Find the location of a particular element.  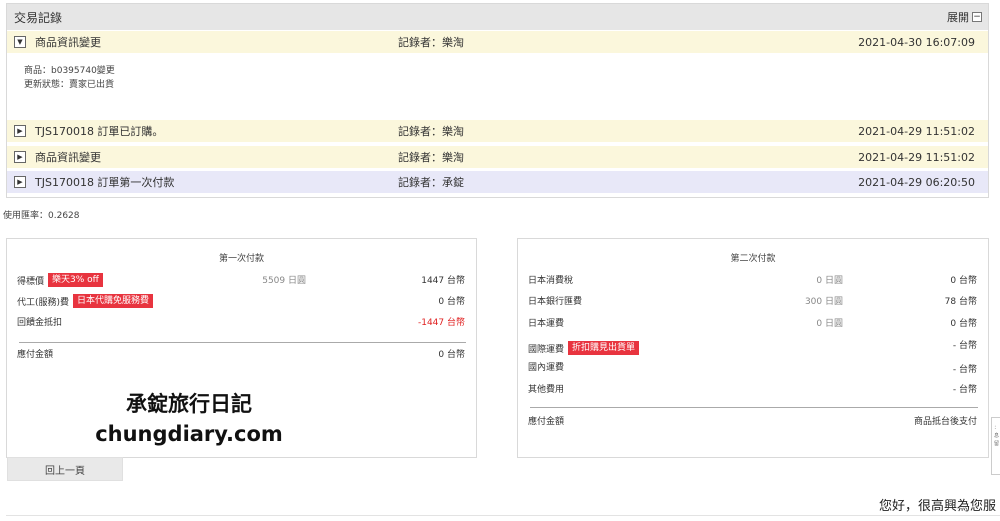

payment-row: 日本銀行匯費 300 日圓 78 台幣 is located at coordinates (753, 301).